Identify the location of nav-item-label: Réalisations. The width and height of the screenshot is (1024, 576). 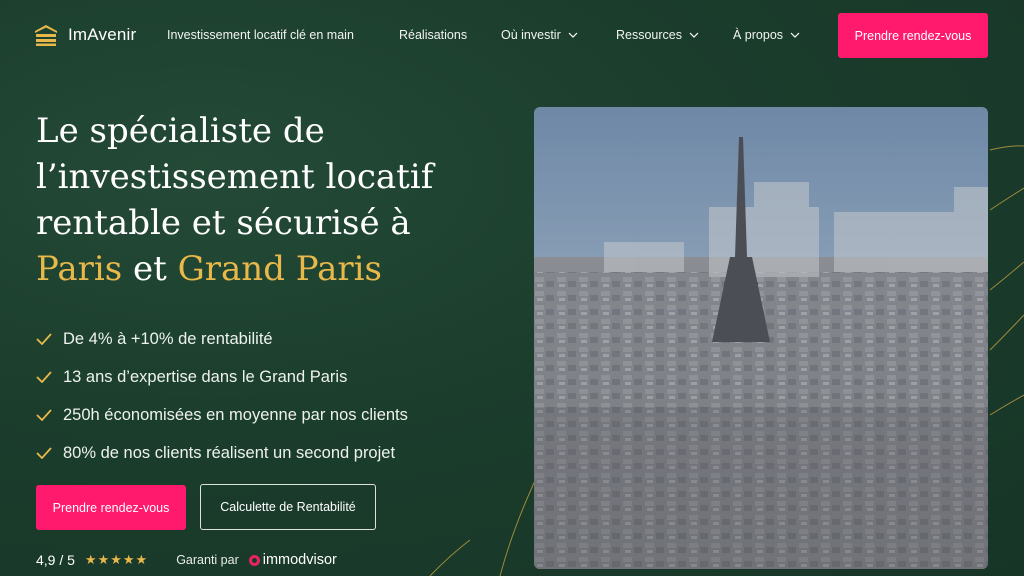
(433, 35).